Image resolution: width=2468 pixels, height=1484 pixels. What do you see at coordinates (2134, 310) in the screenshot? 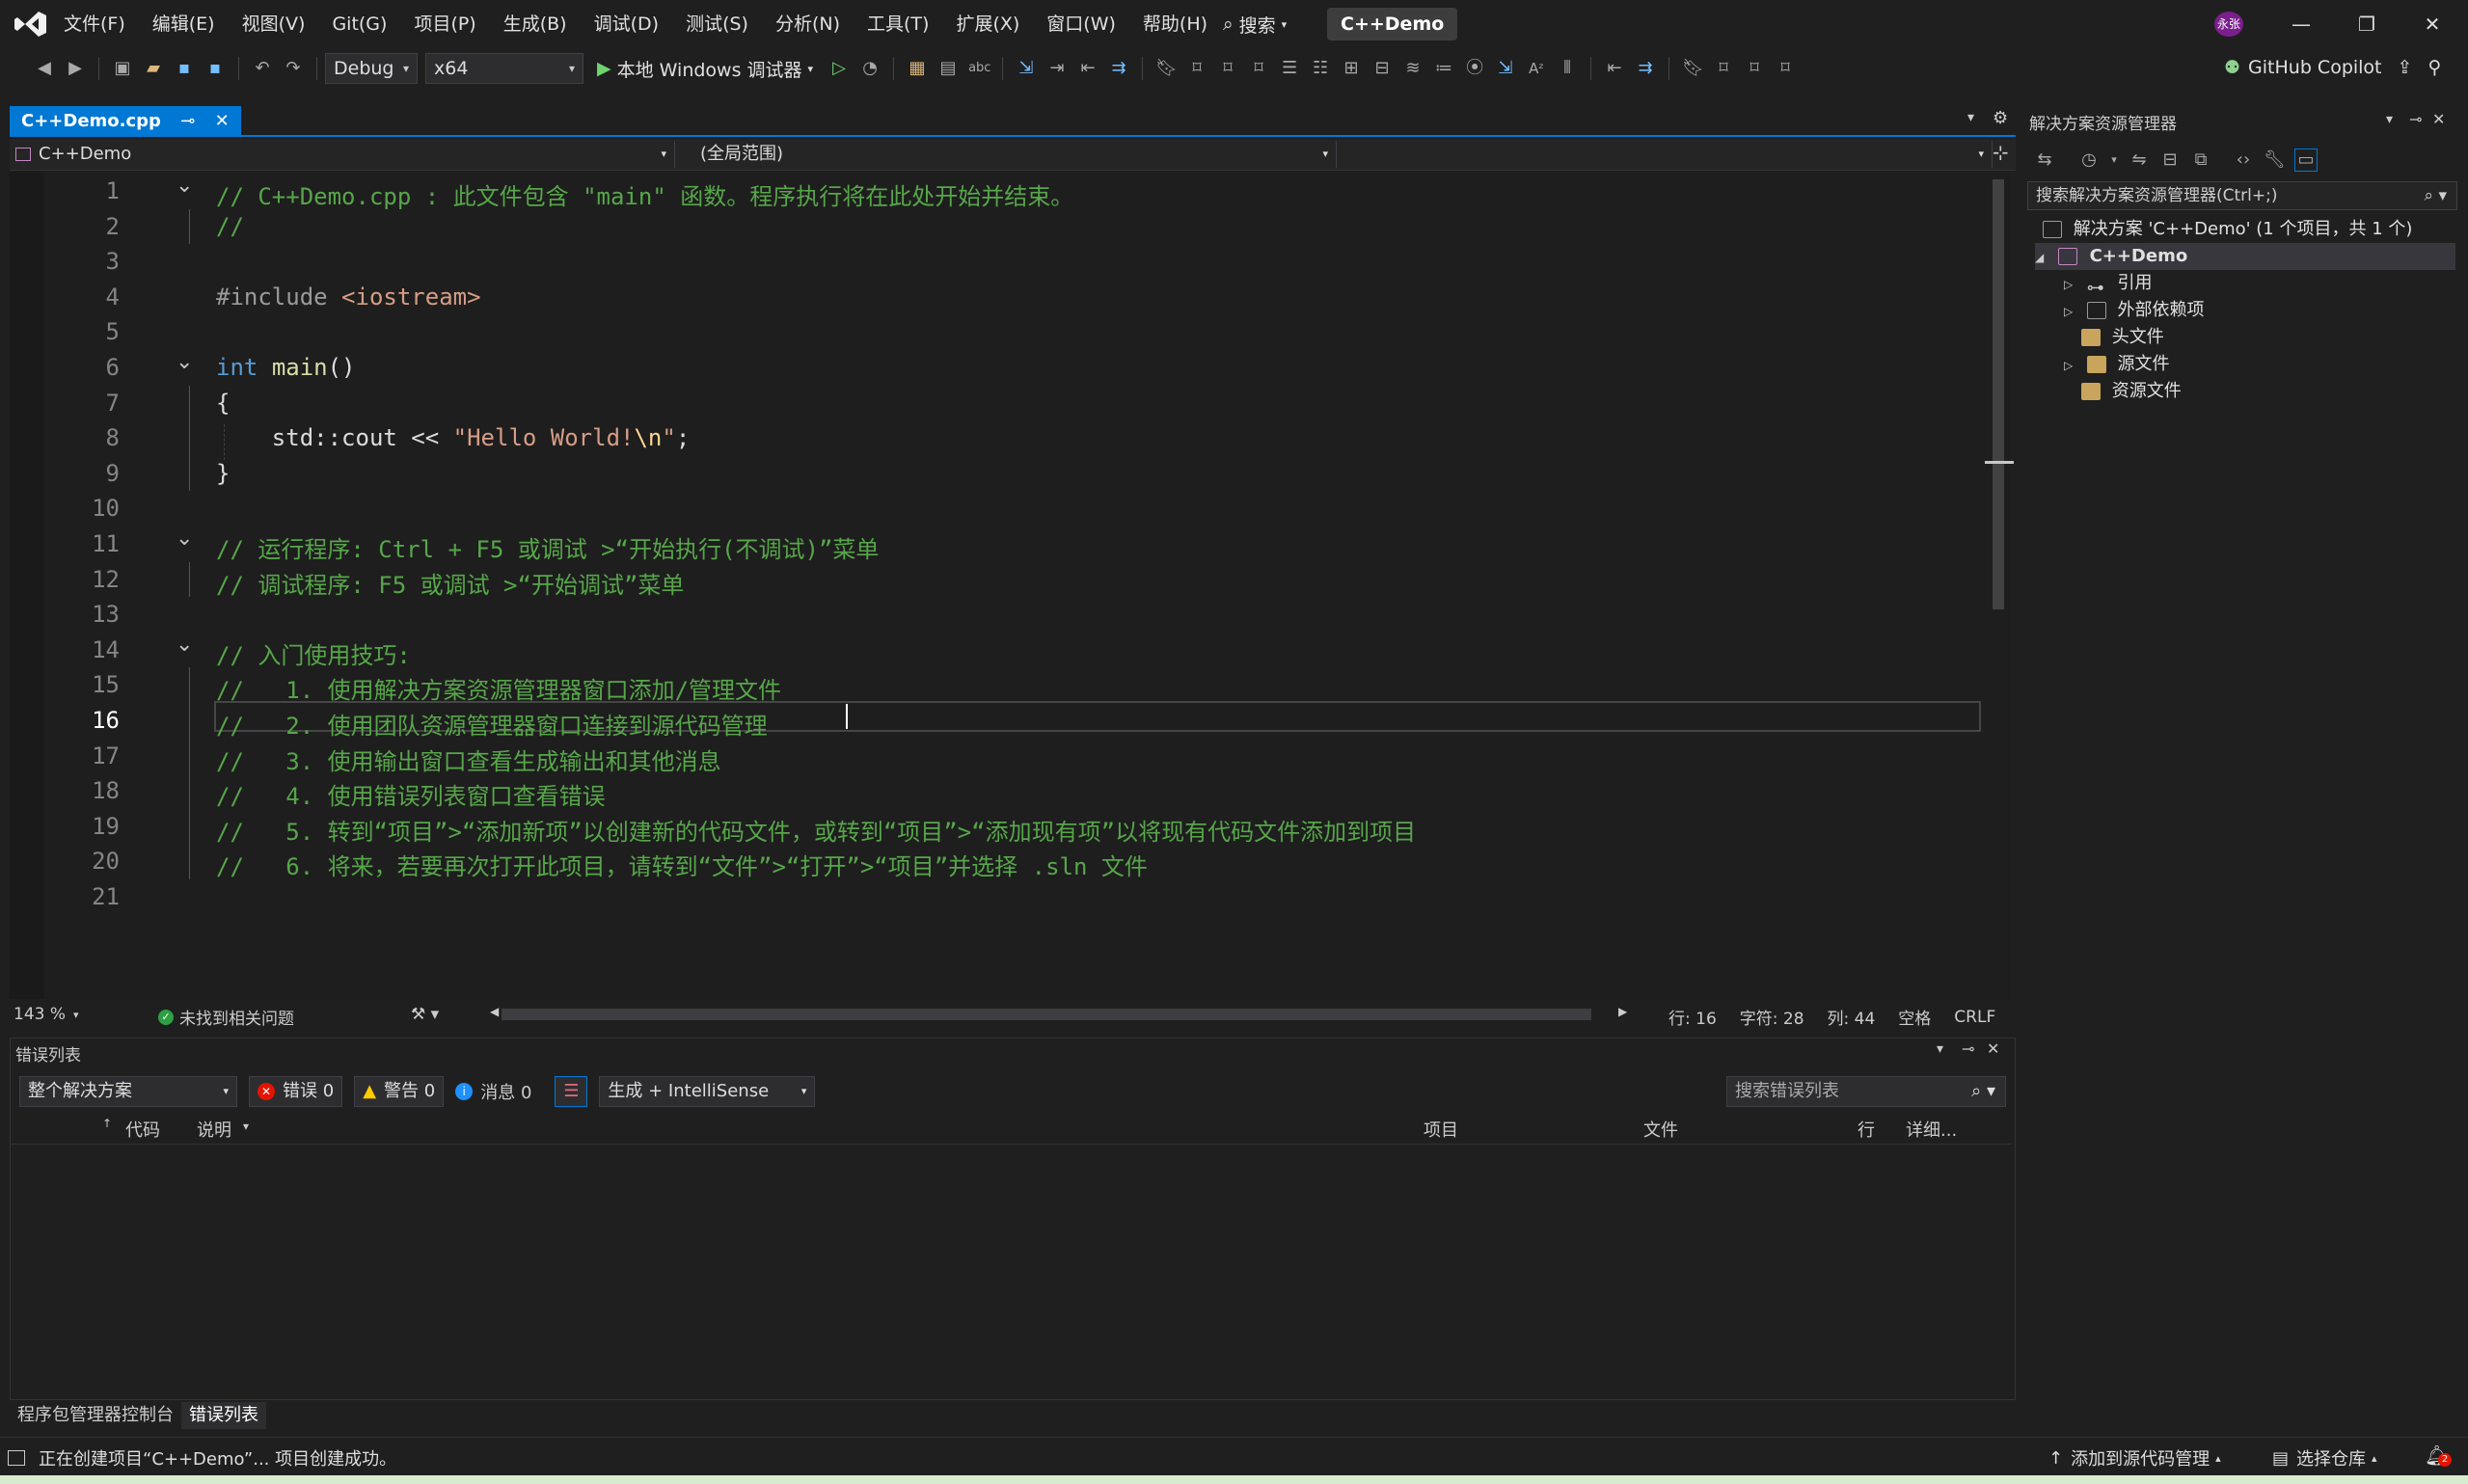
I see `tree-item-external-deps: ▷ 外部依赖项` at bounding box center [2134, 310].